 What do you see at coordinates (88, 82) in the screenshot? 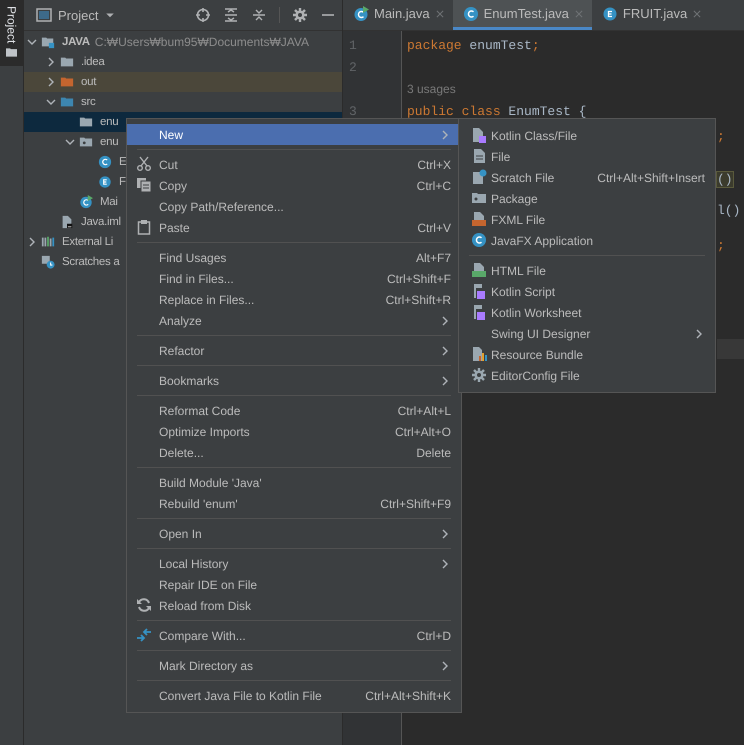
I see `tree-item-label: out` at bounding box center [88, 82].